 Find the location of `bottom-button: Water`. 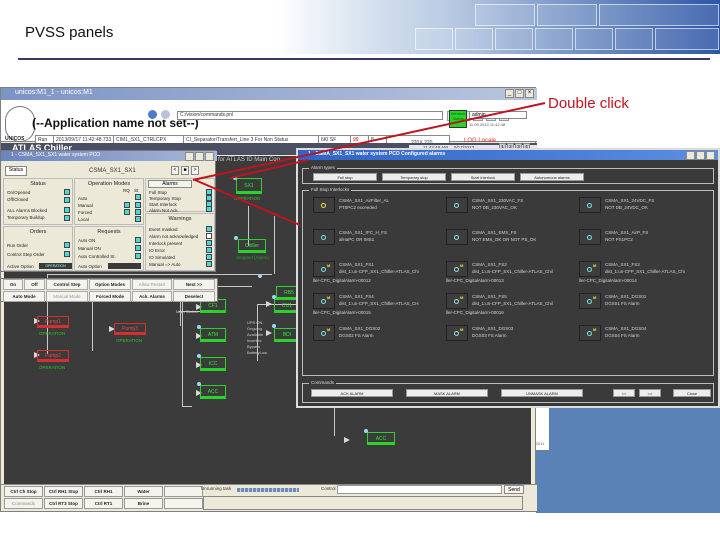

bottom-button: Water is located at coordinates (143, 491).